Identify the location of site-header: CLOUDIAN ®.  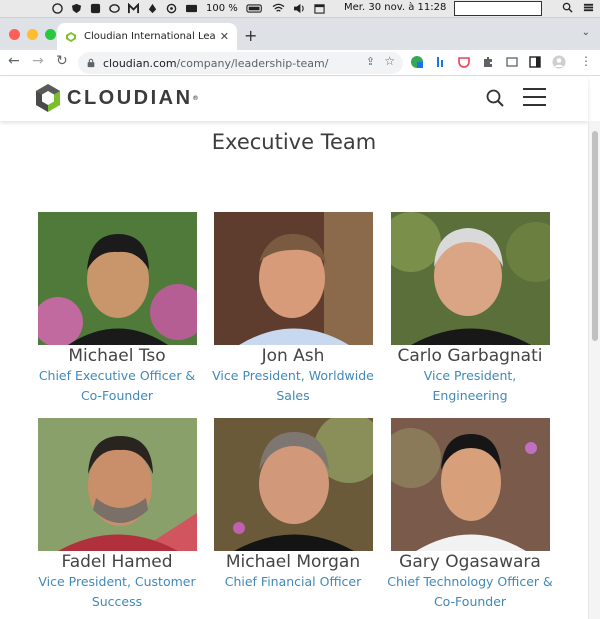
(294, 99).